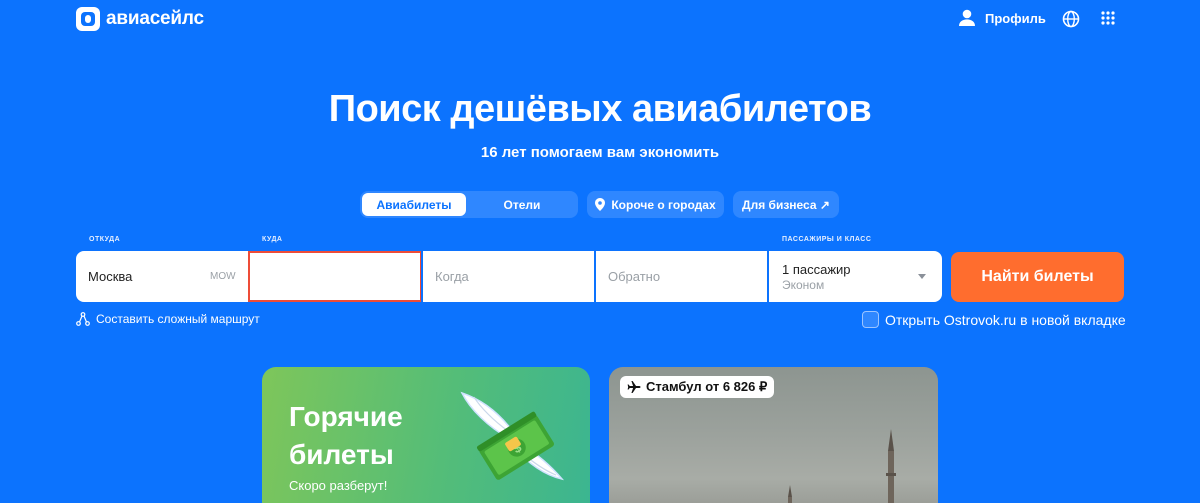 The image size is (1200, 503). What do you see at coordinates (414, 204) in the screenshot?
I see `tab-flights: Авиабилеты` at bounding box center [414, 204].